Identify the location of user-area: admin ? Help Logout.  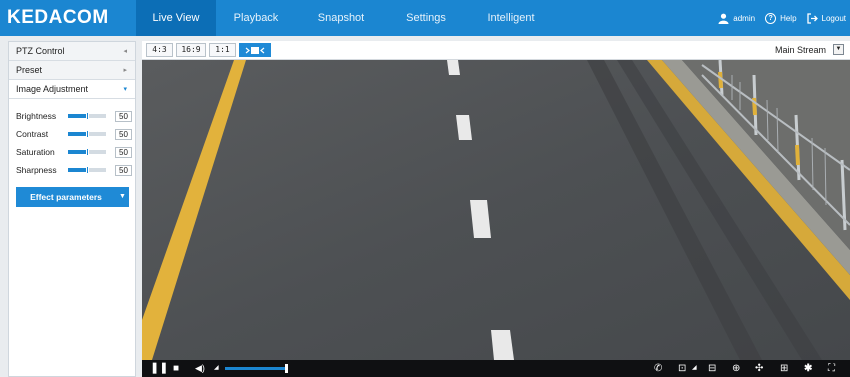
(782, 18).